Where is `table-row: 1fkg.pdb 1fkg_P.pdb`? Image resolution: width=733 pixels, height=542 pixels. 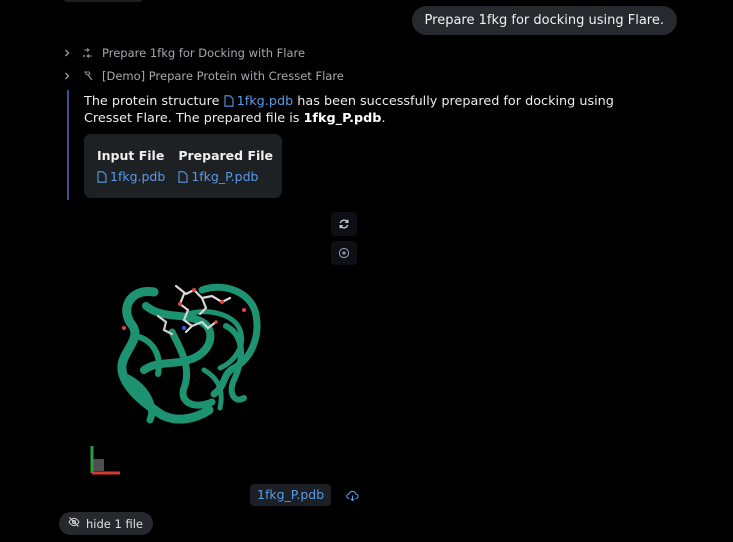 table-row: 1fkg.pdb 1fkg_P.pdb is located at coordinates (178, 174).